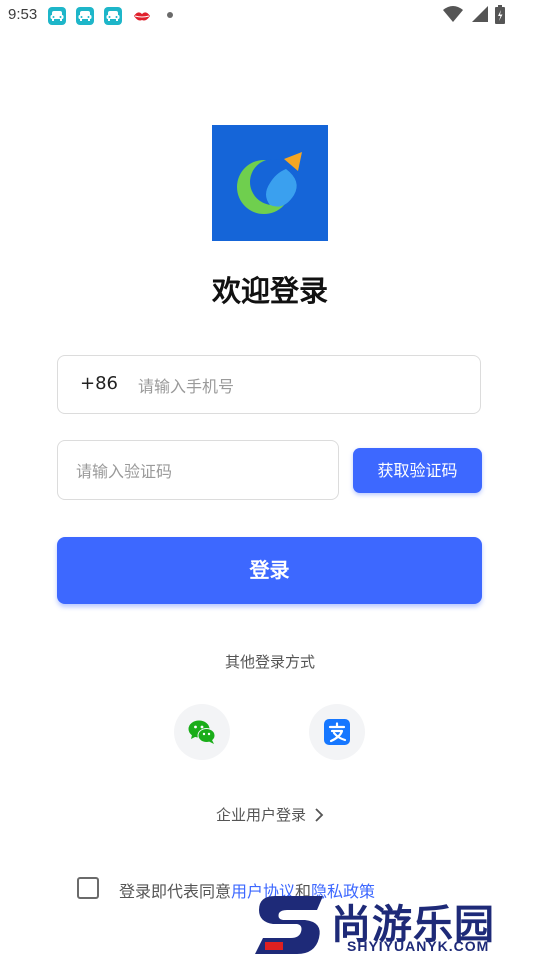  Describe the element at coordinates (269, 570) in the screenshot. I see `login-button: 登录` at that location.